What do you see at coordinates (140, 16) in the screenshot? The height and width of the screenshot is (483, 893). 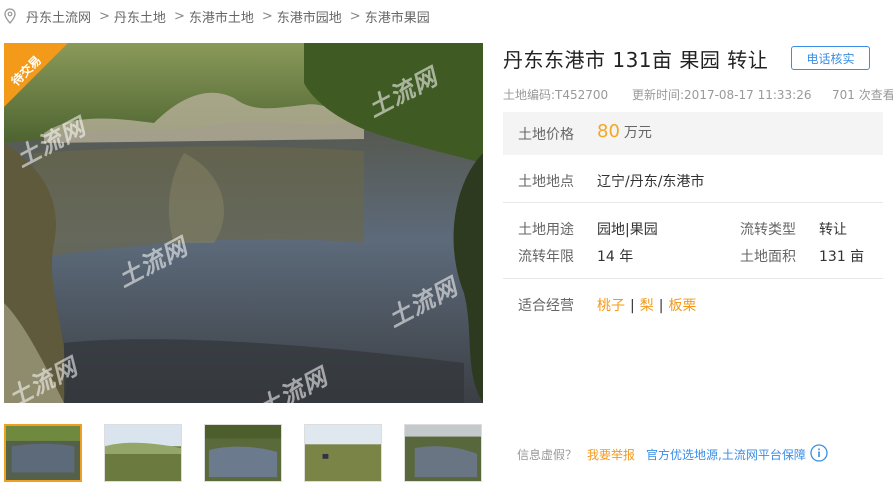 I see `breadcrumb-city-land: 丹东土地` at bounding box center [140, 16].